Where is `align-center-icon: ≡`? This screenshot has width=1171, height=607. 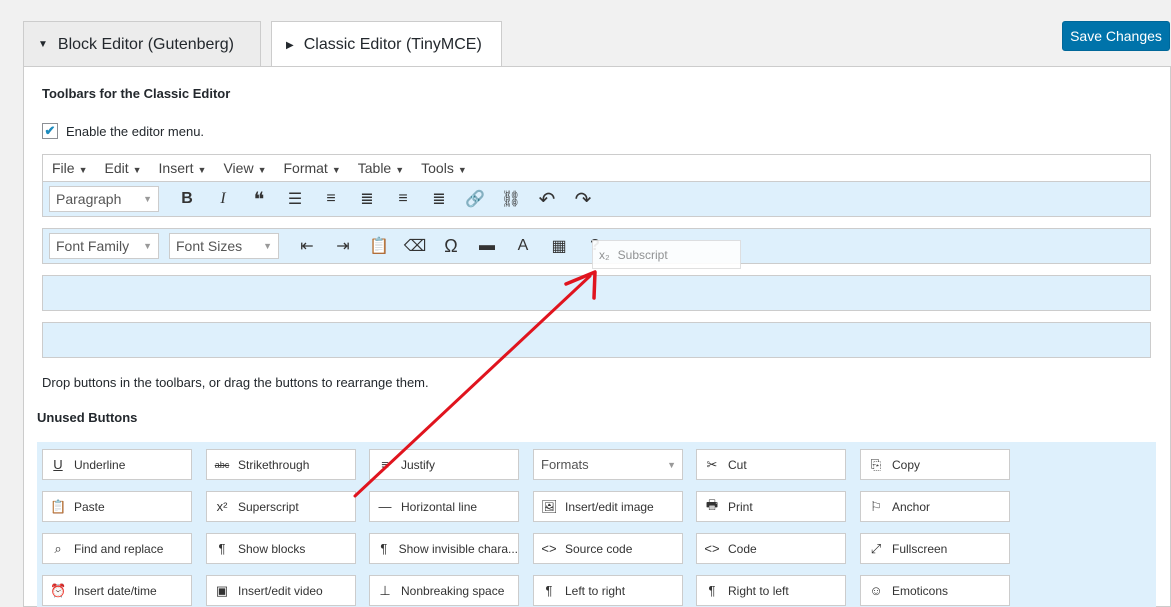
align-center-icon: ≡ is located at coordinates (403, 199).